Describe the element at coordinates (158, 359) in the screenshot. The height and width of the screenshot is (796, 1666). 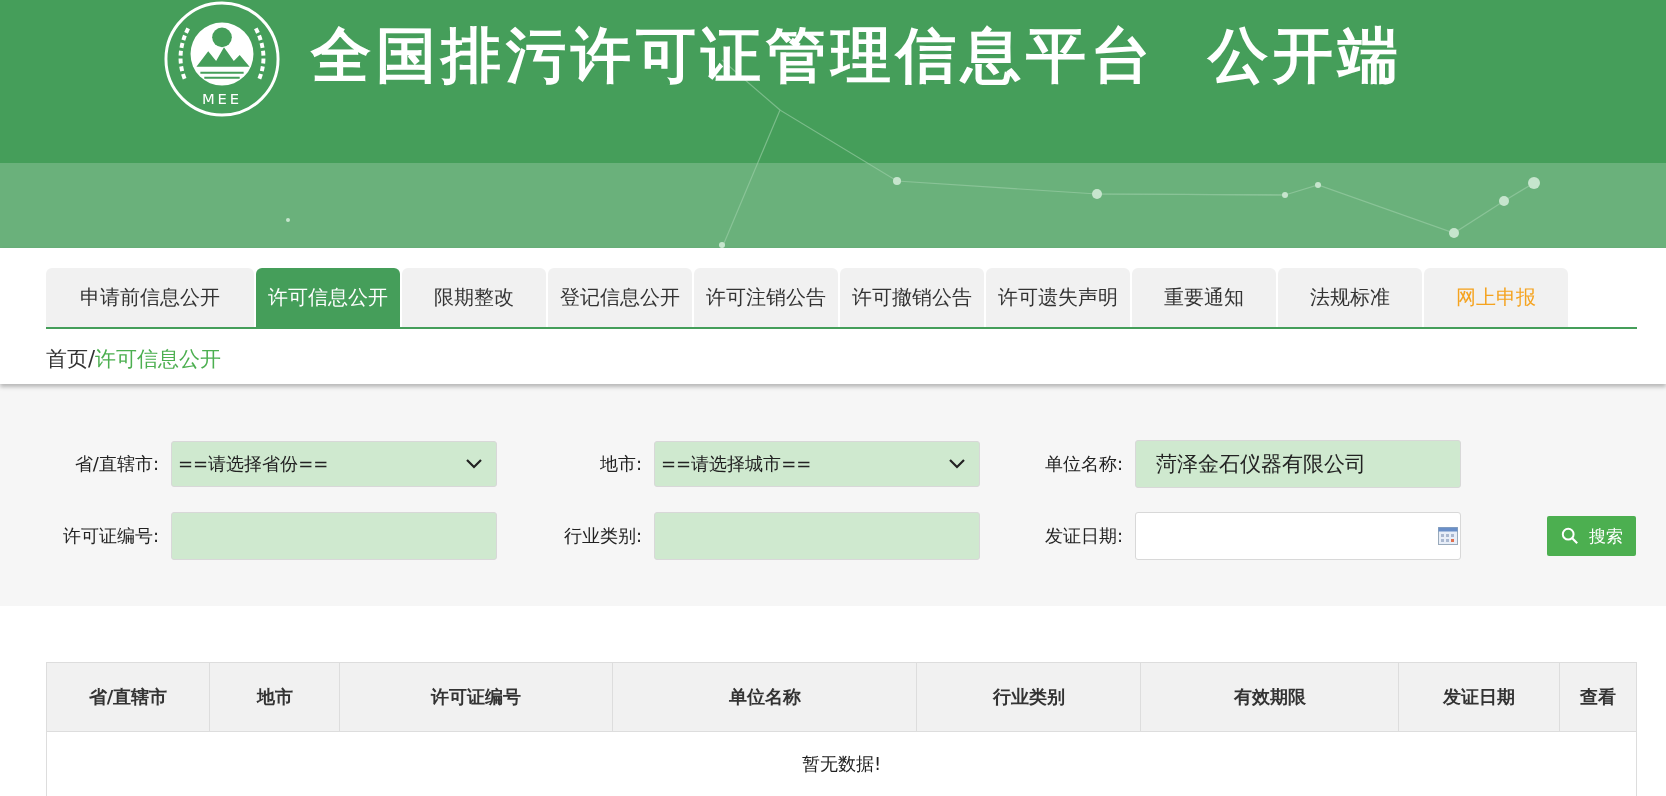
I see `breadcrumb-current: 许可信息公开` at that location.